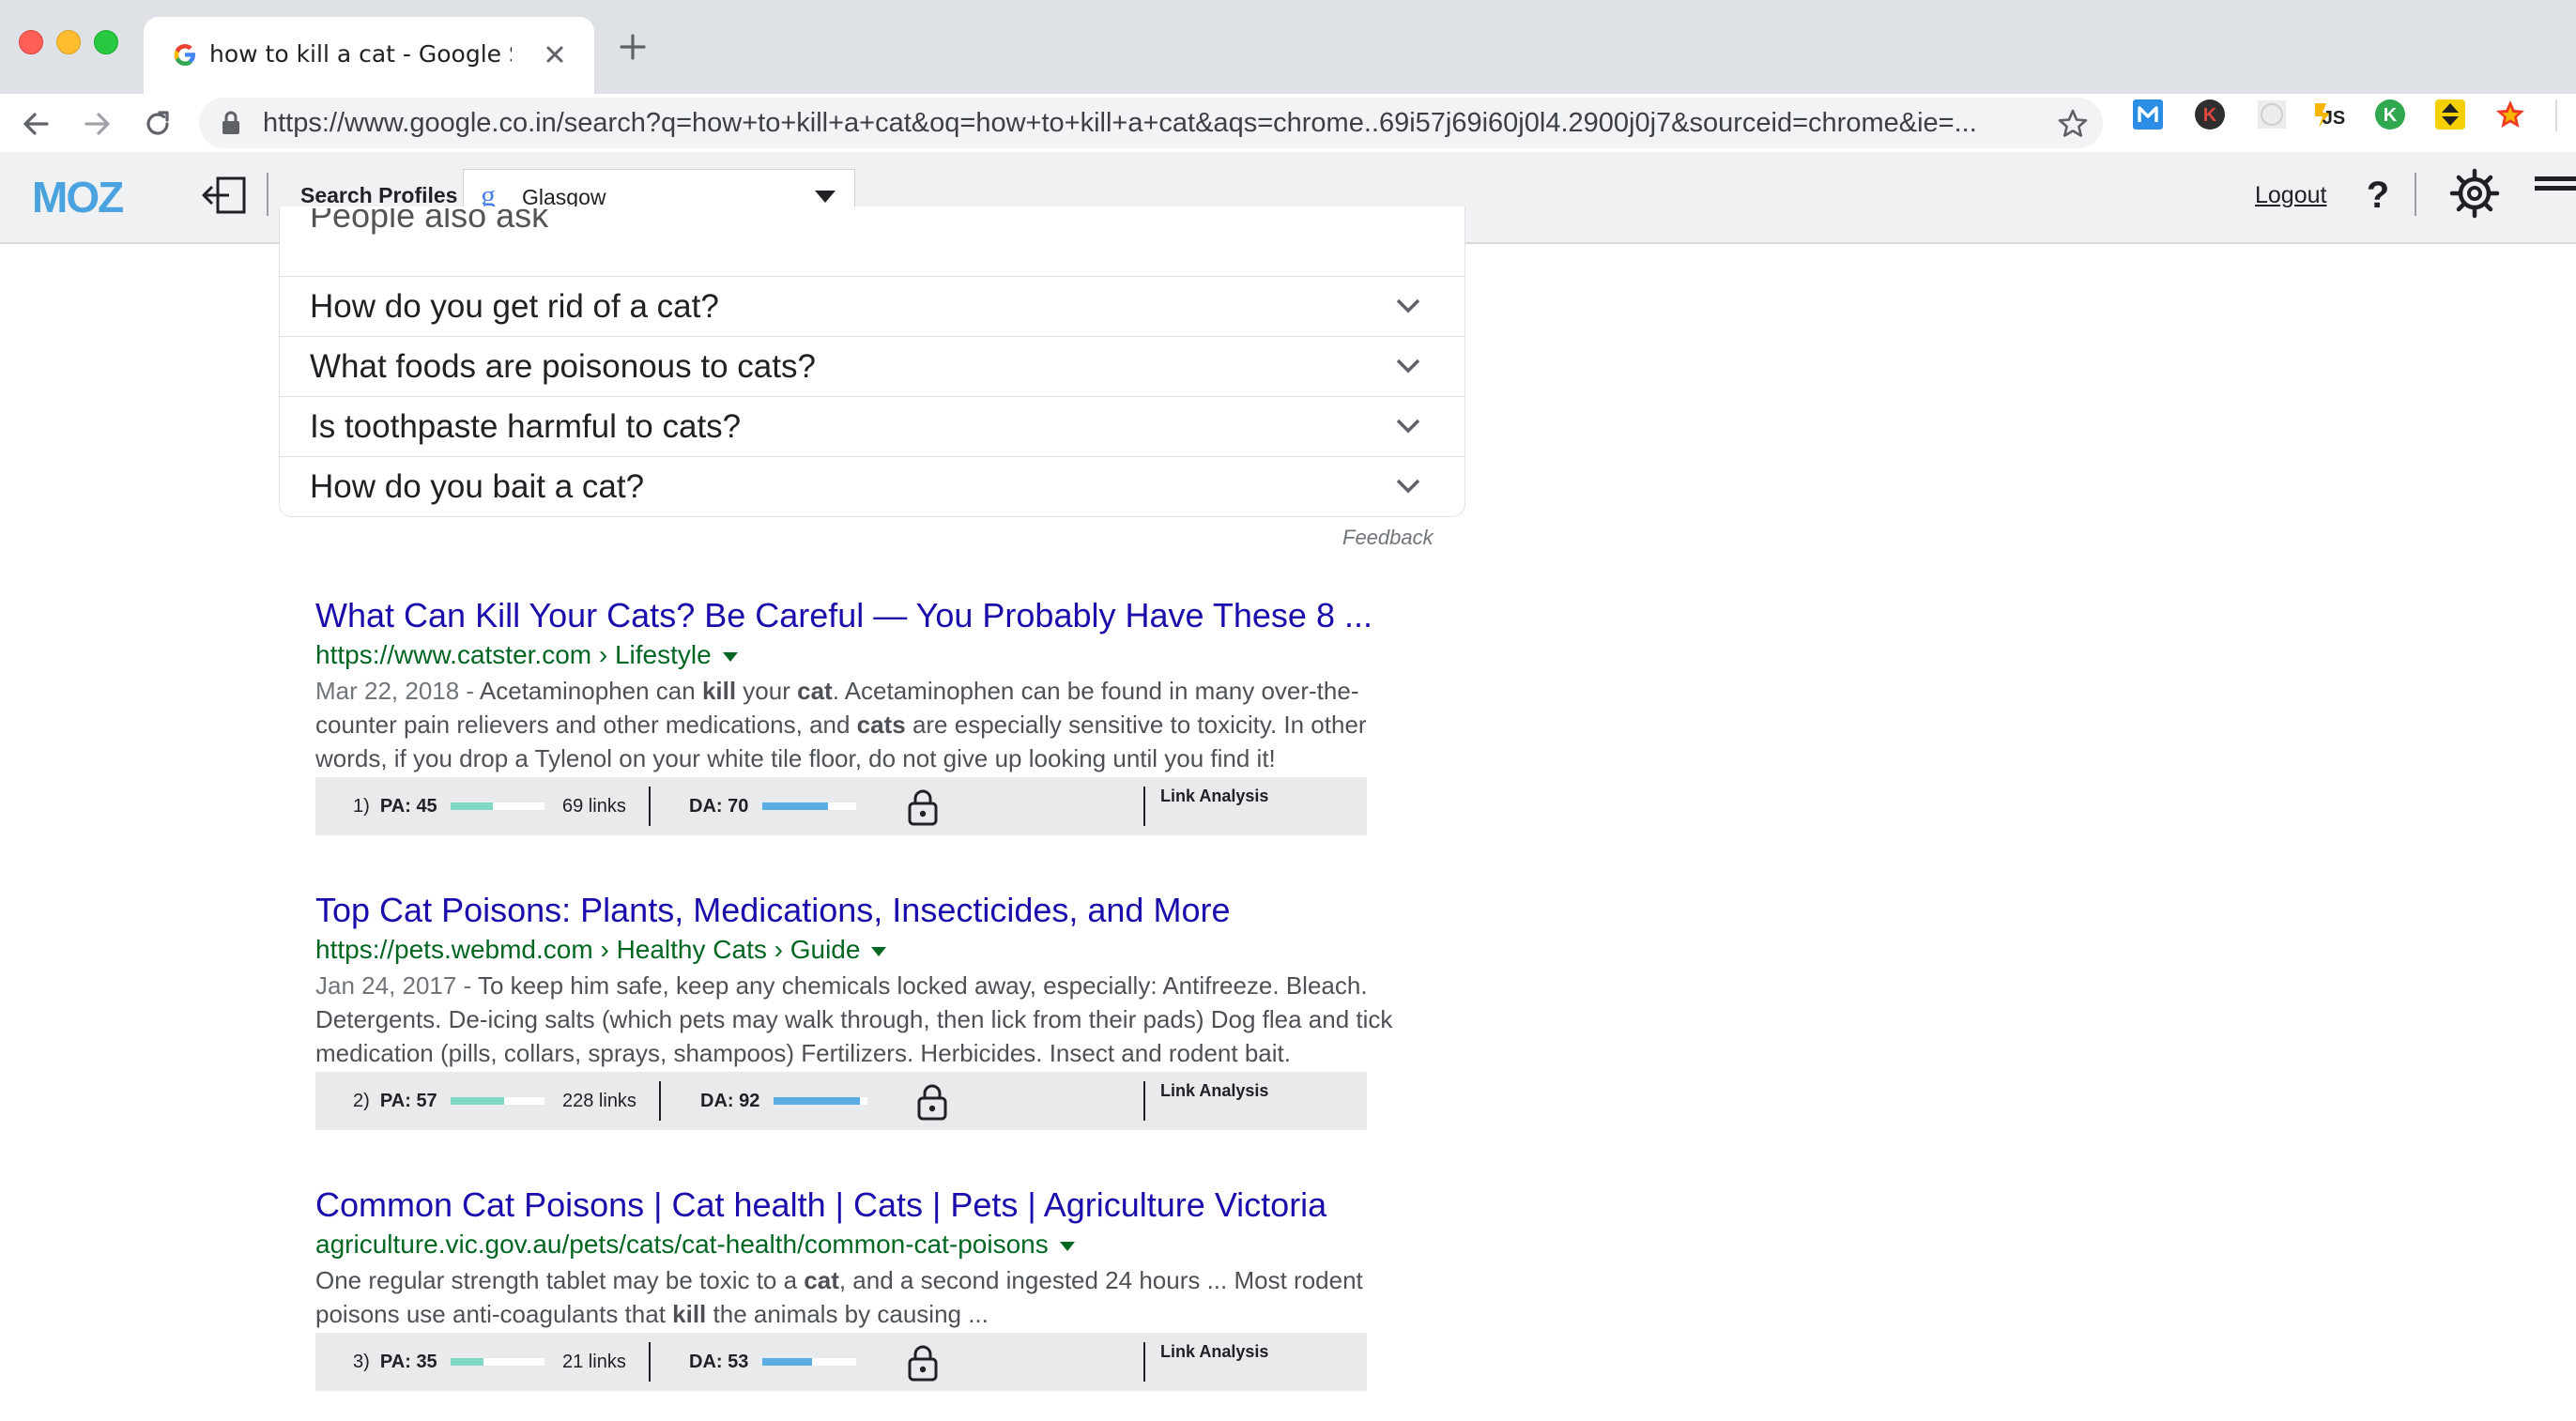 This screenshot has width=2576, height=1421. Describe the element at coordinates (2272, 114) in the screenshot. I see `grid-extension-icon` at that location.